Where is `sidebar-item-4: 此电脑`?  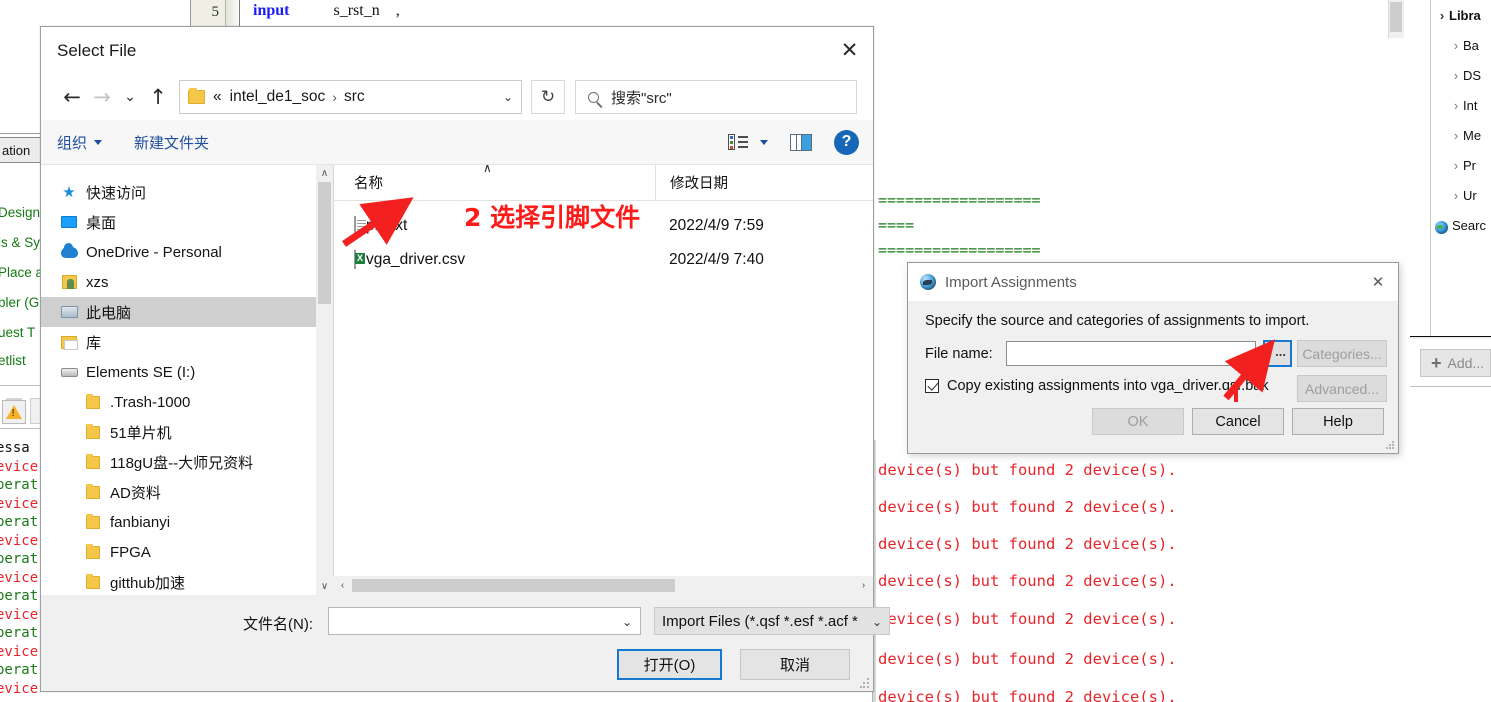 sidebar-item-4: 此电脑 is located at coordinates (187, 312).